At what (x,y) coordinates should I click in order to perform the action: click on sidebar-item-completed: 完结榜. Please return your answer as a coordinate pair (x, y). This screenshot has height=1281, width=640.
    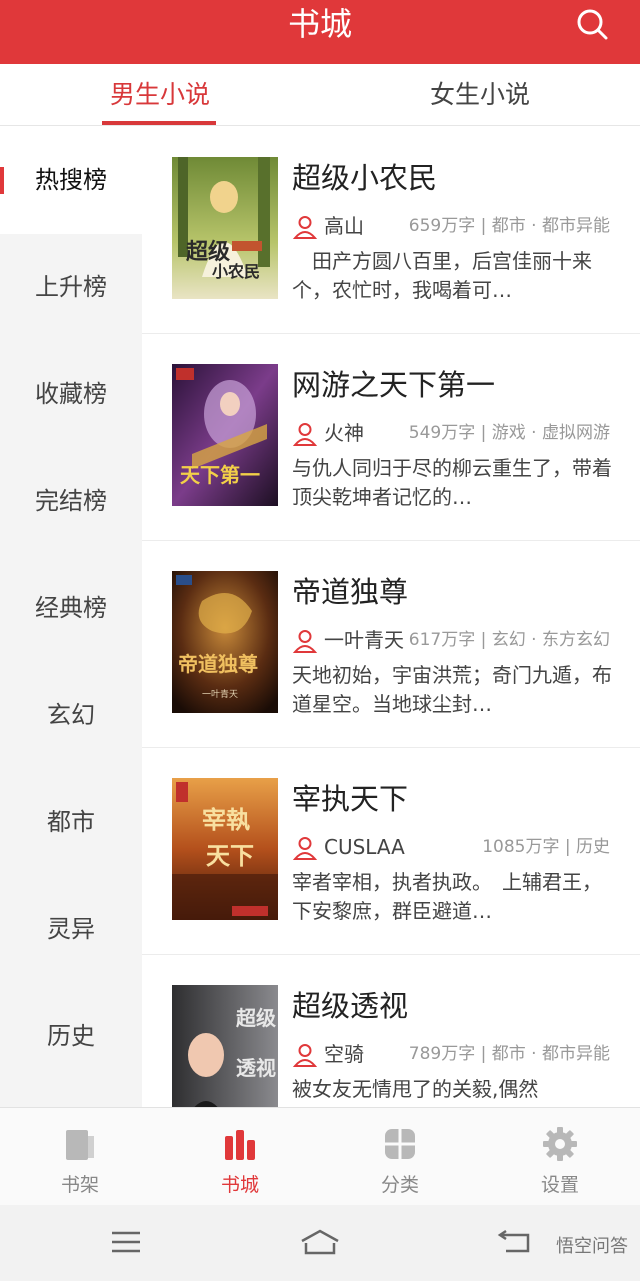
    Looking at the image, I should click on (71, 501).